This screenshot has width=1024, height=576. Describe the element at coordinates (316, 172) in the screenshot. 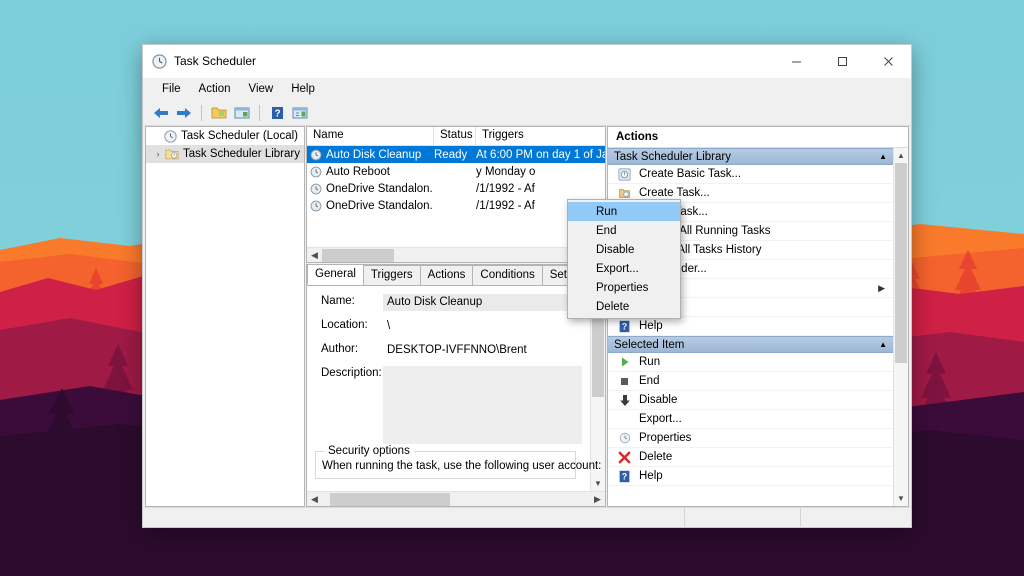

I see `clock-icon` at that location.